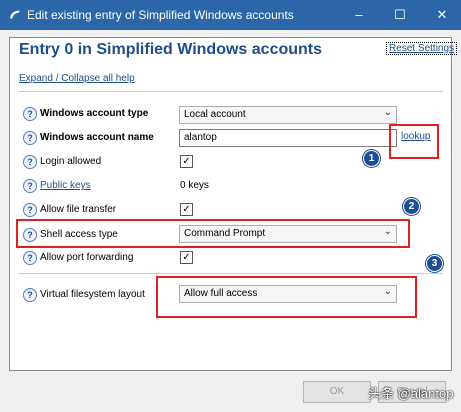 Image resolution: width=461 pixels, height=412 pixels. Describe the element at coordinates (288, 138) in the screenshot. I see `account-name-input: alantop` at that location.